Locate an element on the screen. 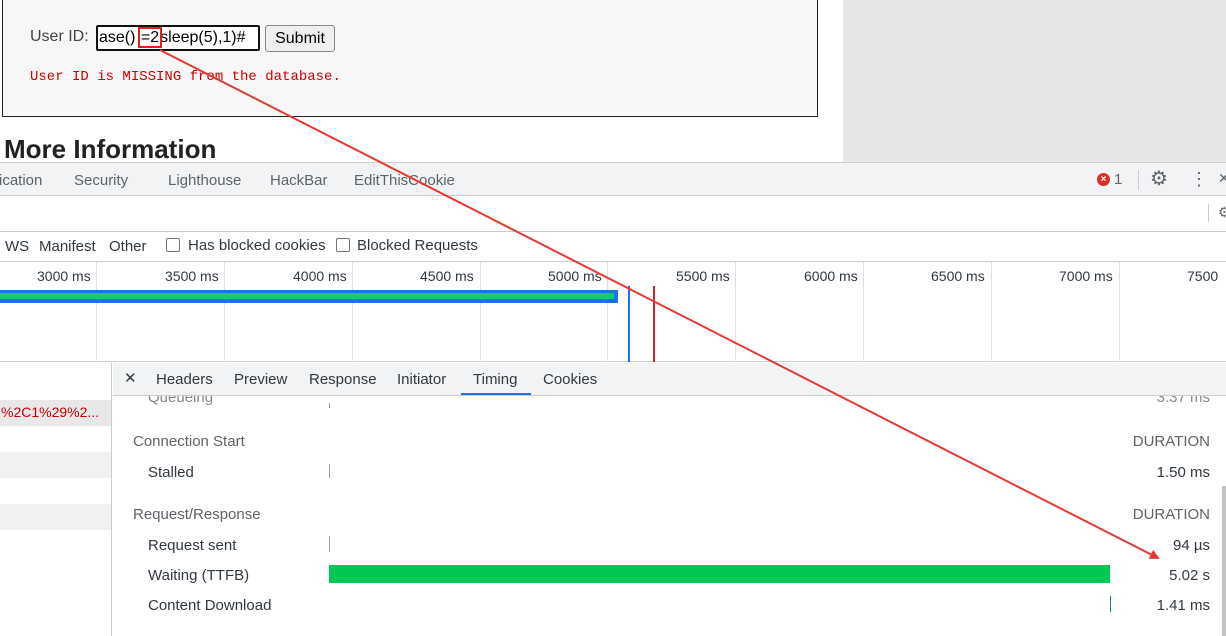 The height and width of the screenshot is (636, 1226). tab-headers: Headers is located at coordinates (184, 379).